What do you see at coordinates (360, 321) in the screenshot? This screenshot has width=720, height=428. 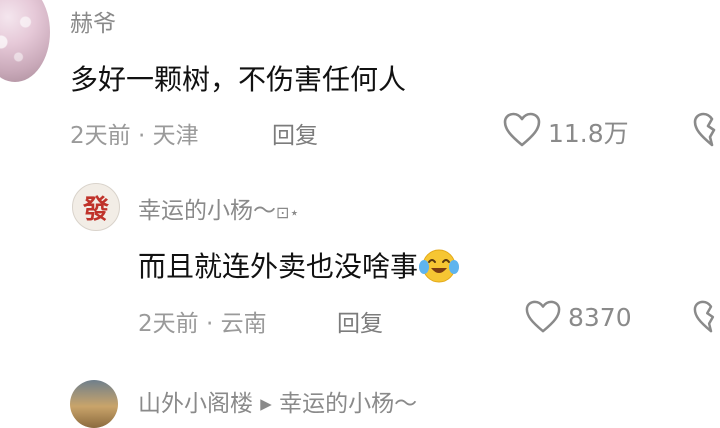 I see `reply-reply-button: 回复` at bounding box center [360, 321].